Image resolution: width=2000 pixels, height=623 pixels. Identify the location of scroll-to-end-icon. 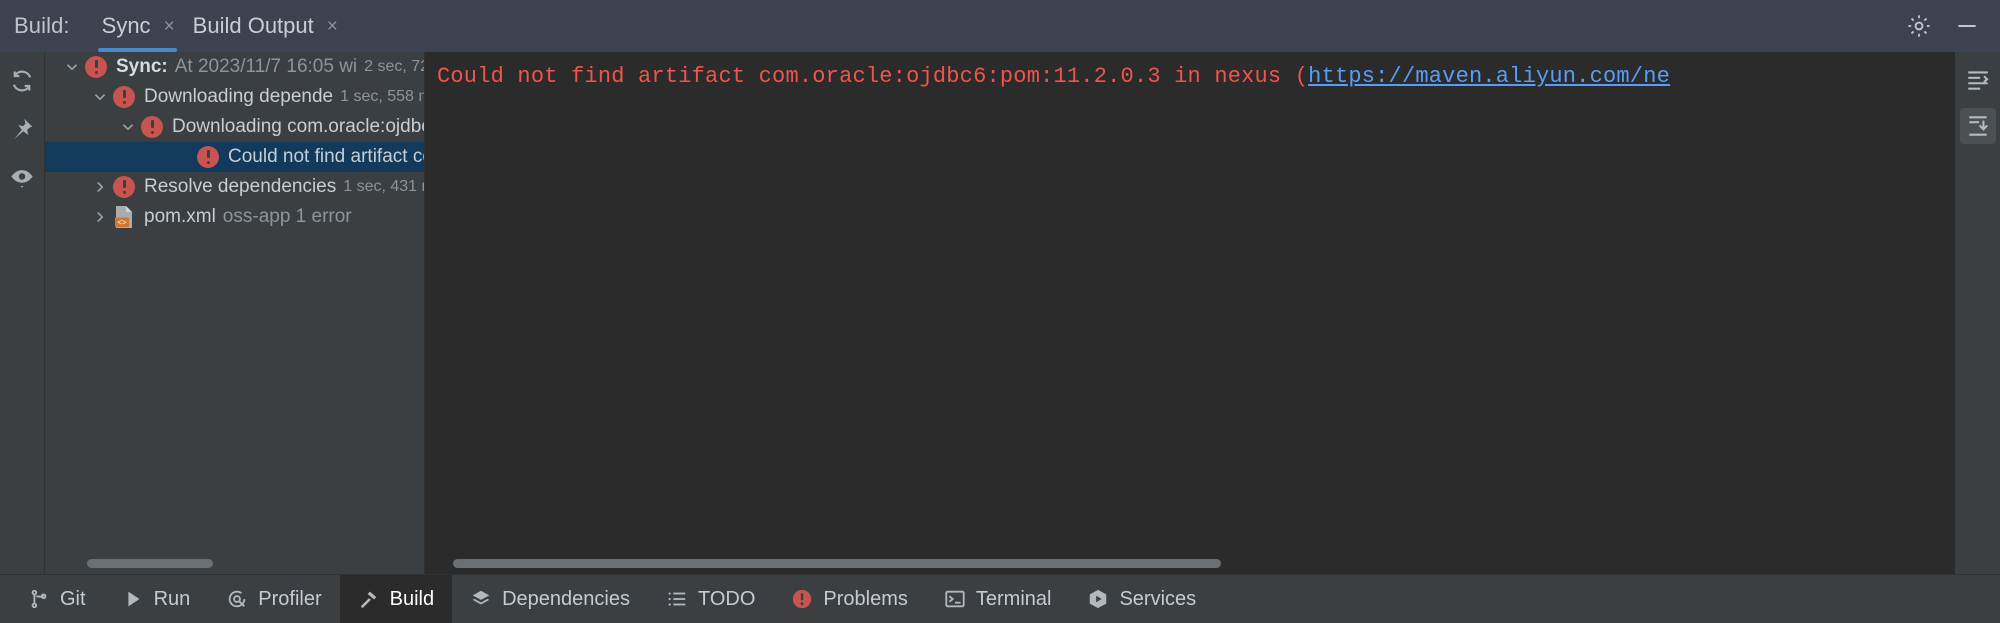
(1977, 126).